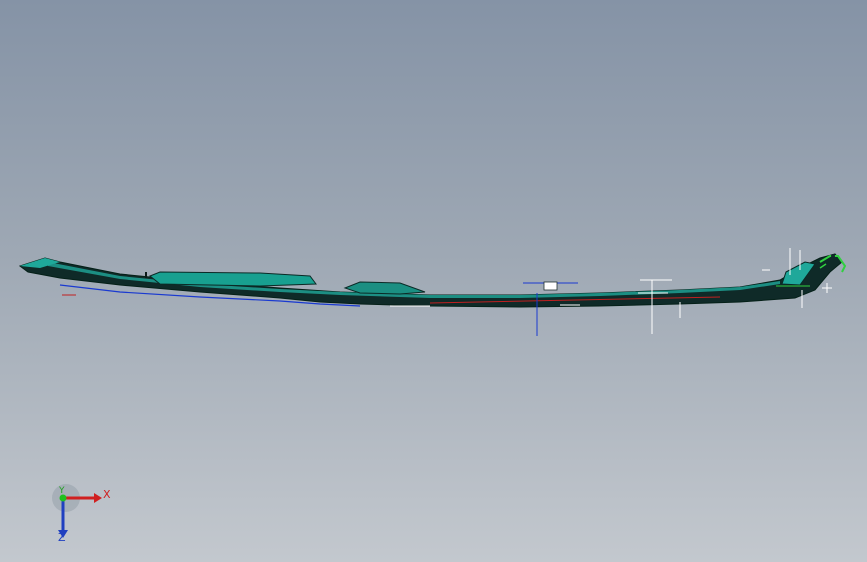  I want to click on z-axis-label: Z, so click(62, 537).